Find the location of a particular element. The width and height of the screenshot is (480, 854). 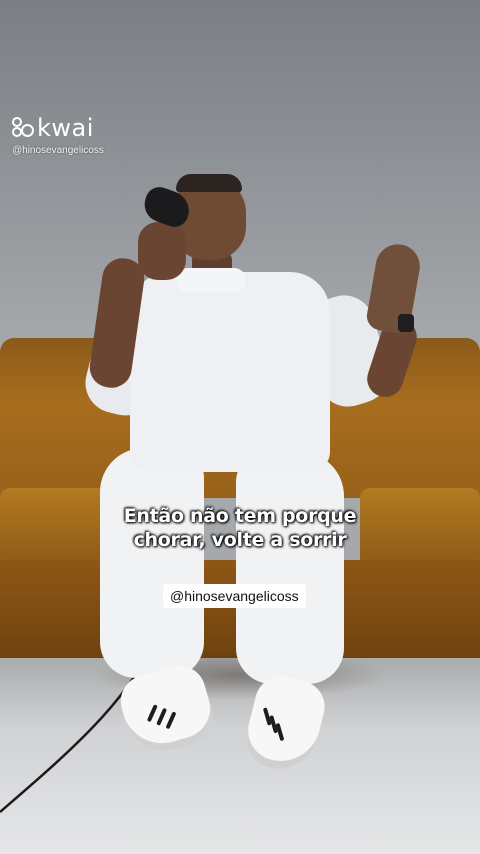

handle-tag: @hinosevangelicoss is located at coordinates (234, 596).